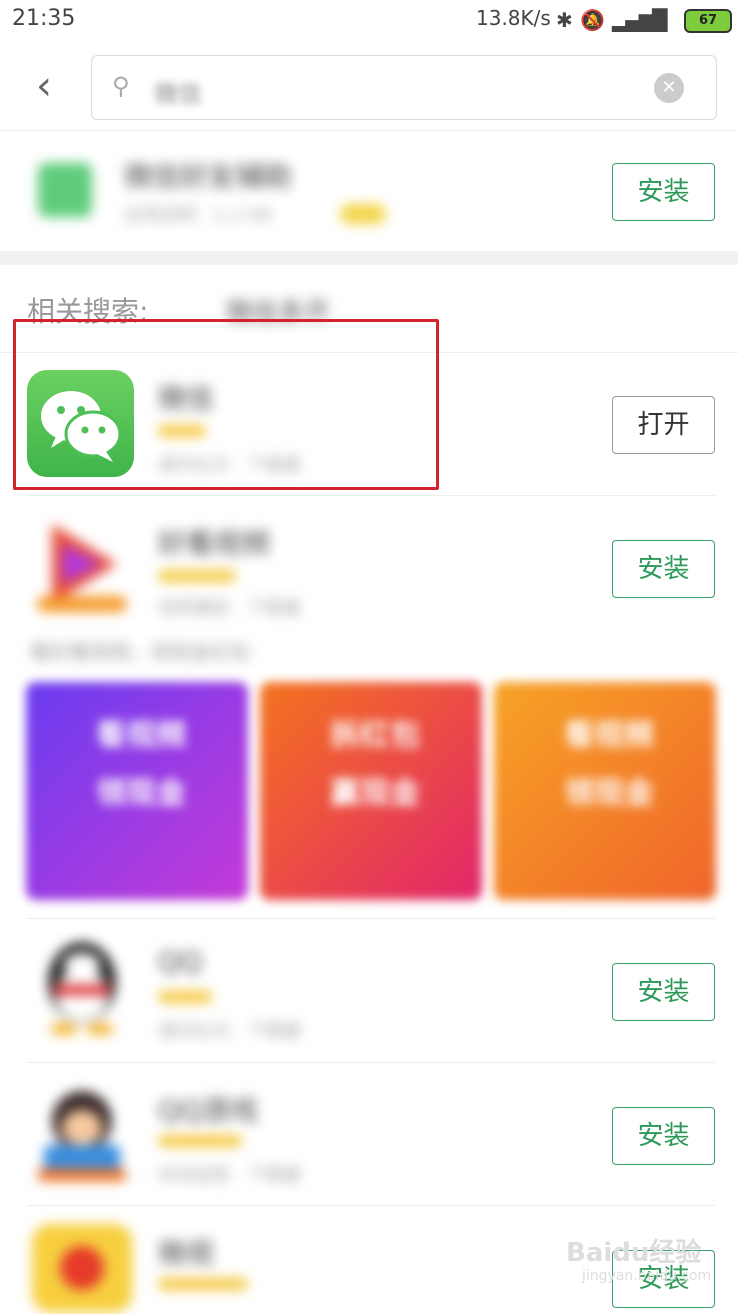 This screenshot has height=1314, width=738. What do you see at coordinates (592, 20) in the screenshot?
I see `mute-icon: 🔕` at bounding box center [592, 20].